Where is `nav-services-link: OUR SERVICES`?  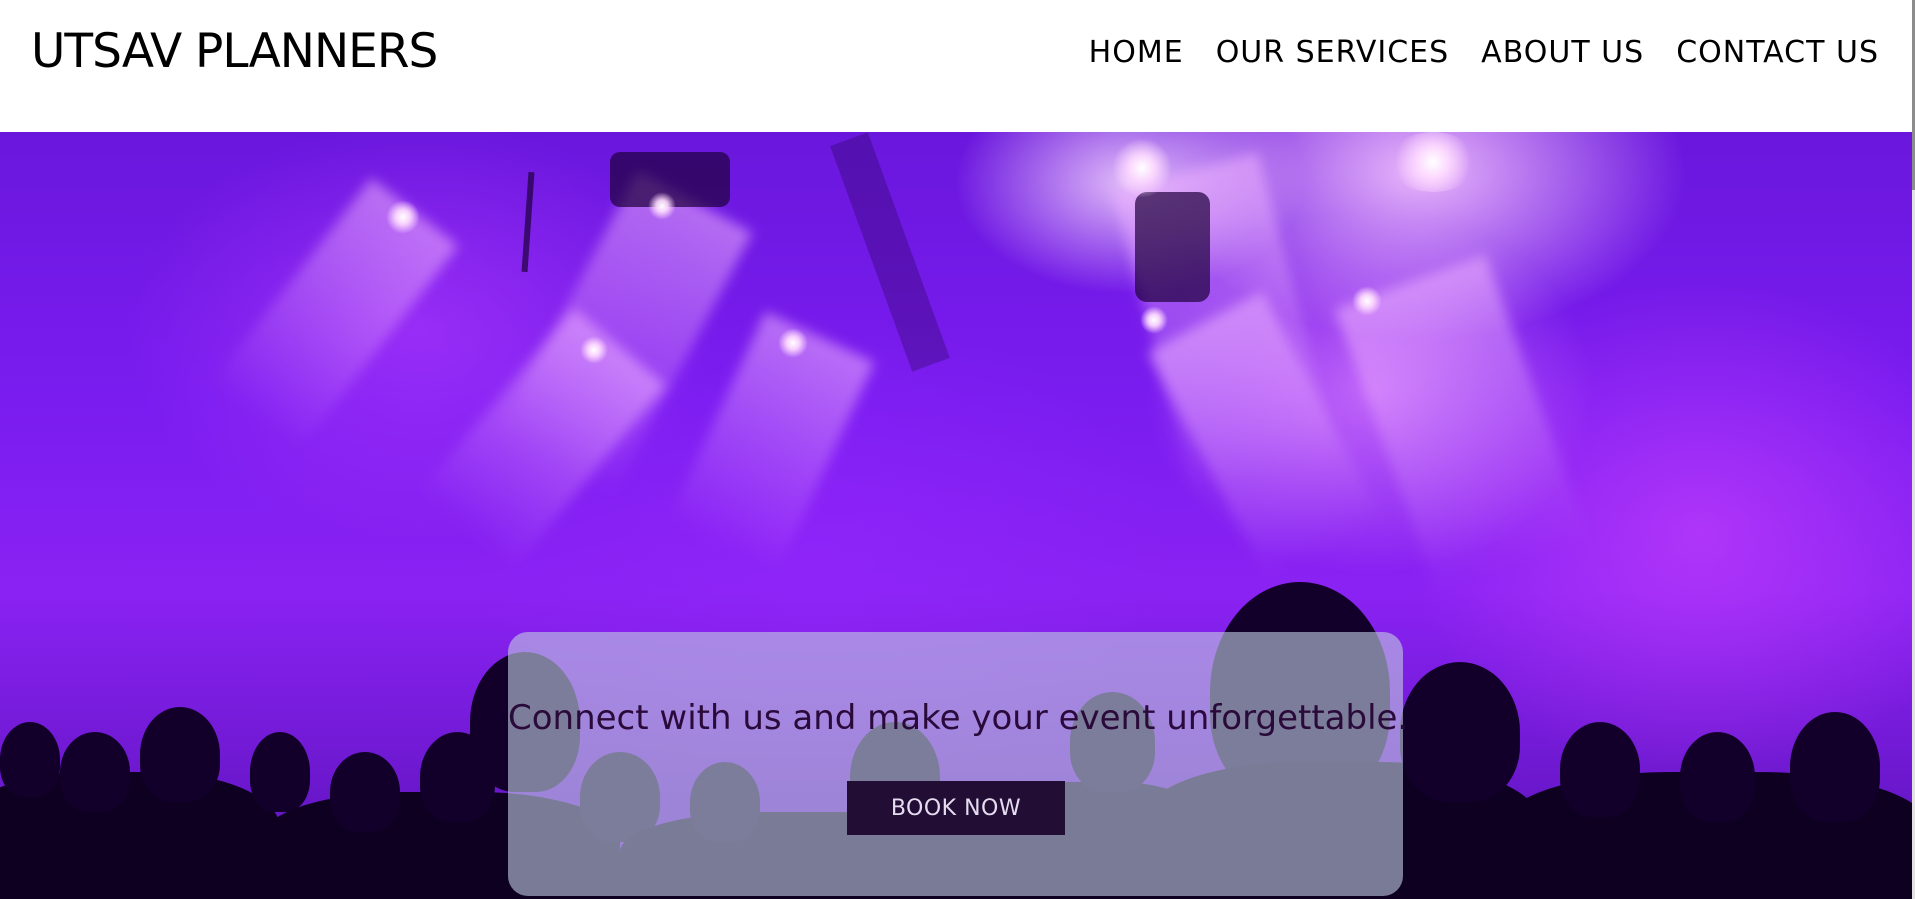
nav-services-link: OUR SERVICES is located at coordinates (1332, 52).